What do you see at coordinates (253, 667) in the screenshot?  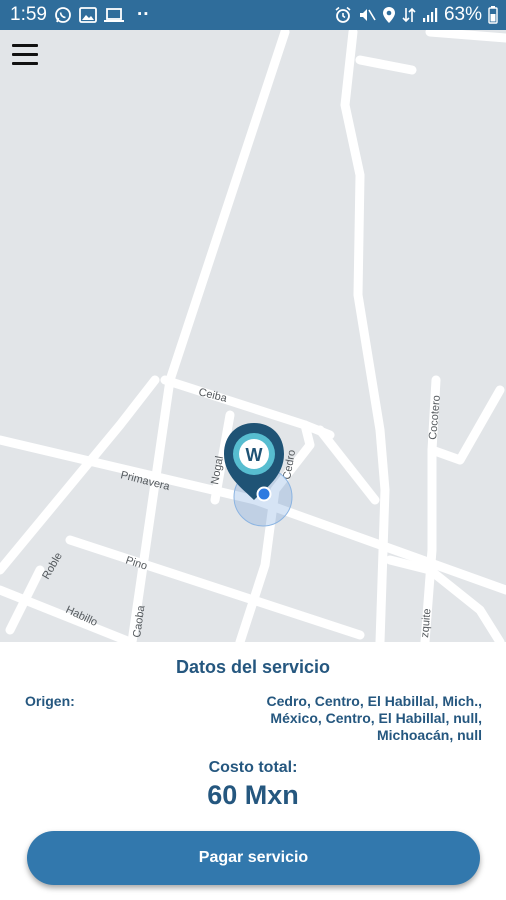 I see `service-title: Datos del servicio` at bounding box center [253, 667].